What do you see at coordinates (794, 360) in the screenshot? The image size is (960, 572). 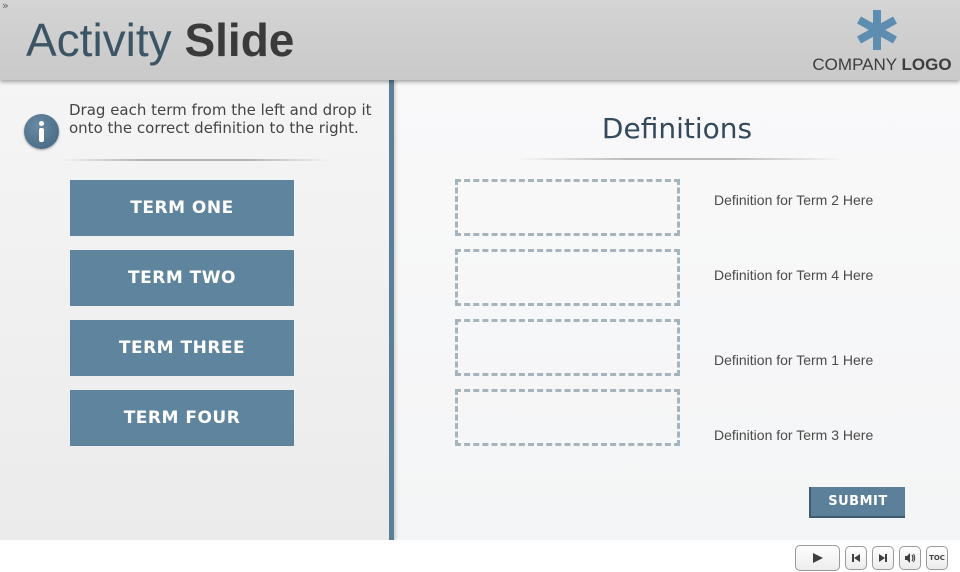 I see `definition-text: Definition for Term 1 Here` at bounding box center [794, 360].